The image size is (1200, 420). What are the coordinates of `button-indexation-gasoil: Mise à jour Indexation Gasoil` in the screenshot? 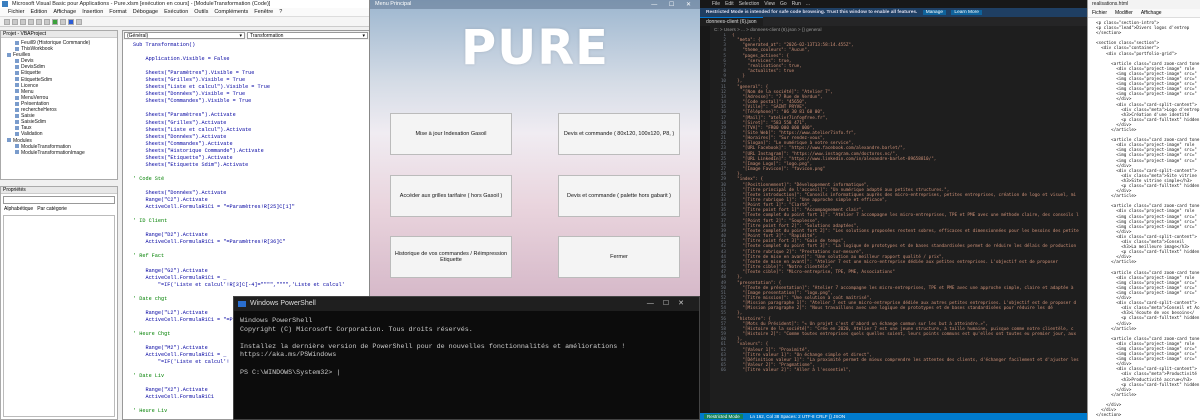 It's located at (451, 134).